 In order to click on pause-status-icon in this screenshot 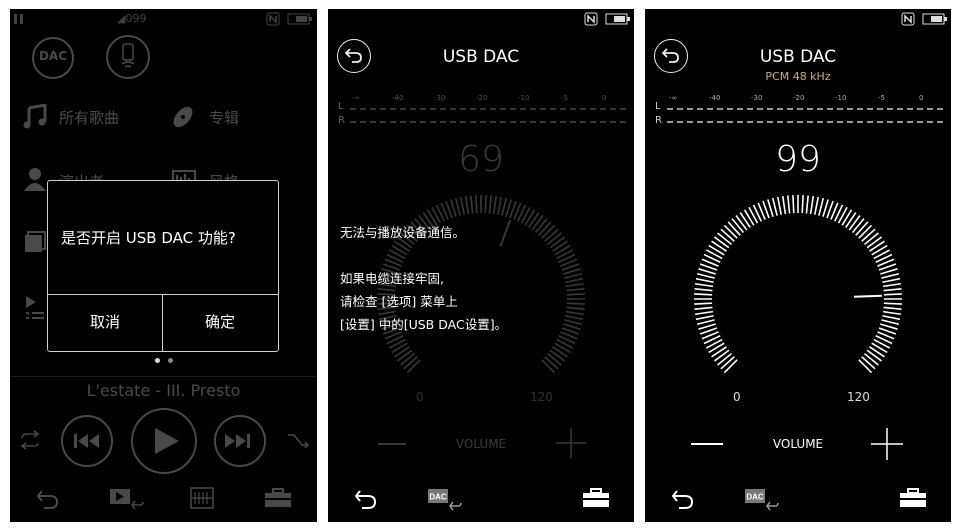, I will do `click(19, 19)`.